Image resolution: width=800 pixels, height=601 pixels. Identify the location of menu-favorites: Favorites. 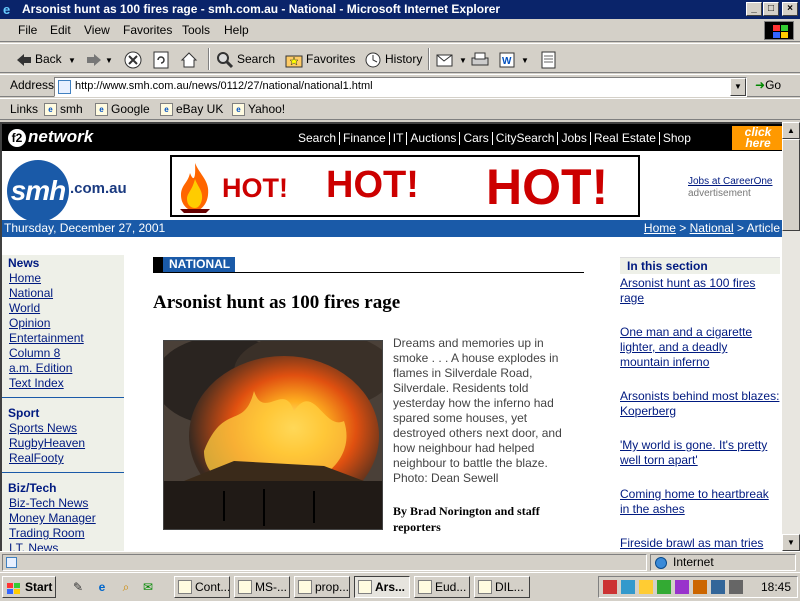
(147, 30).